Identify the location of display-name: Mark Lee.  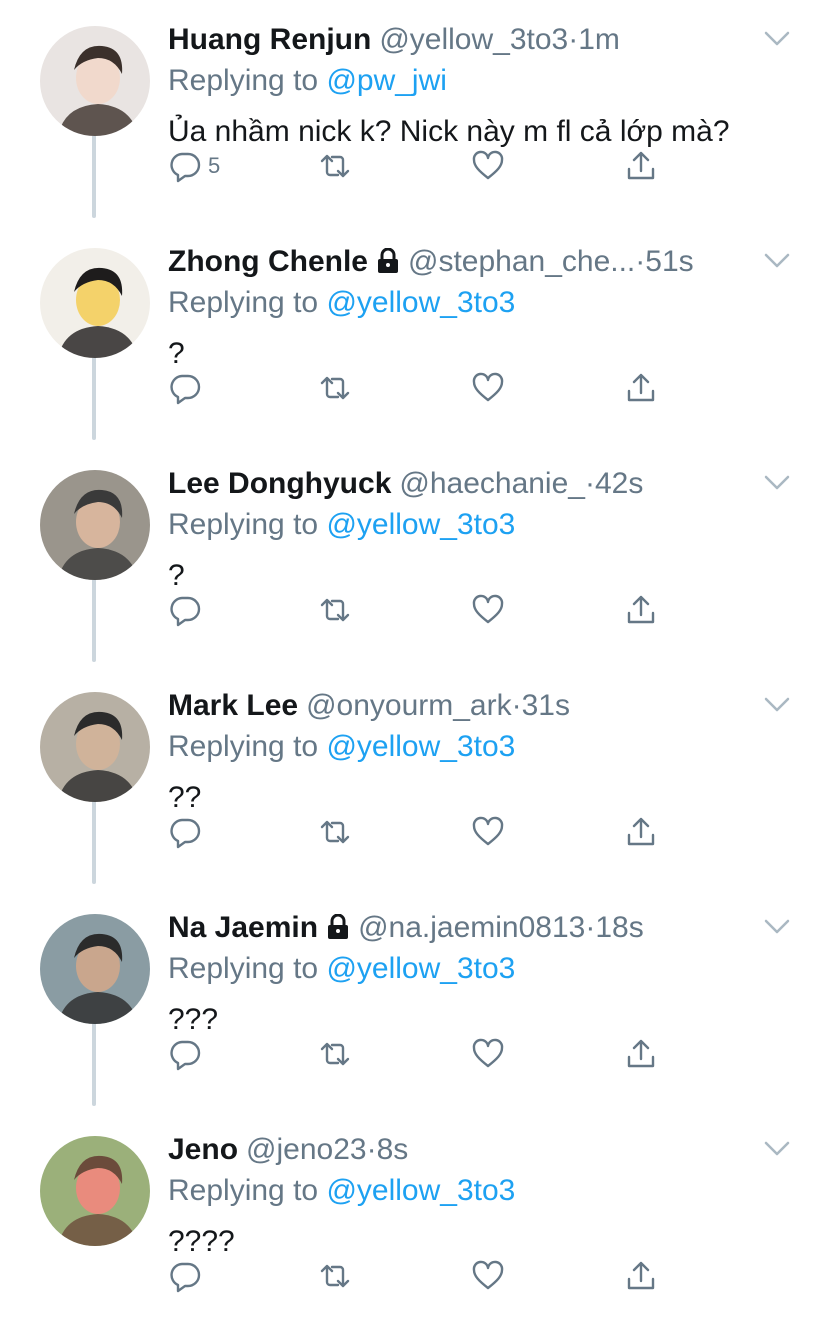
(233, 705).